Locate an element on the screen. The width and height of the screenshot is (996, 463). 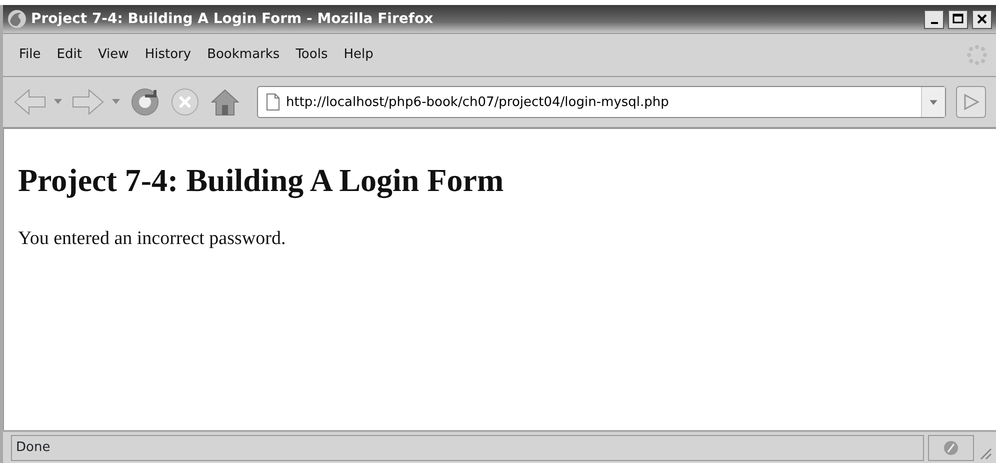
menu-item: Help is located at coordinates (359, 55).